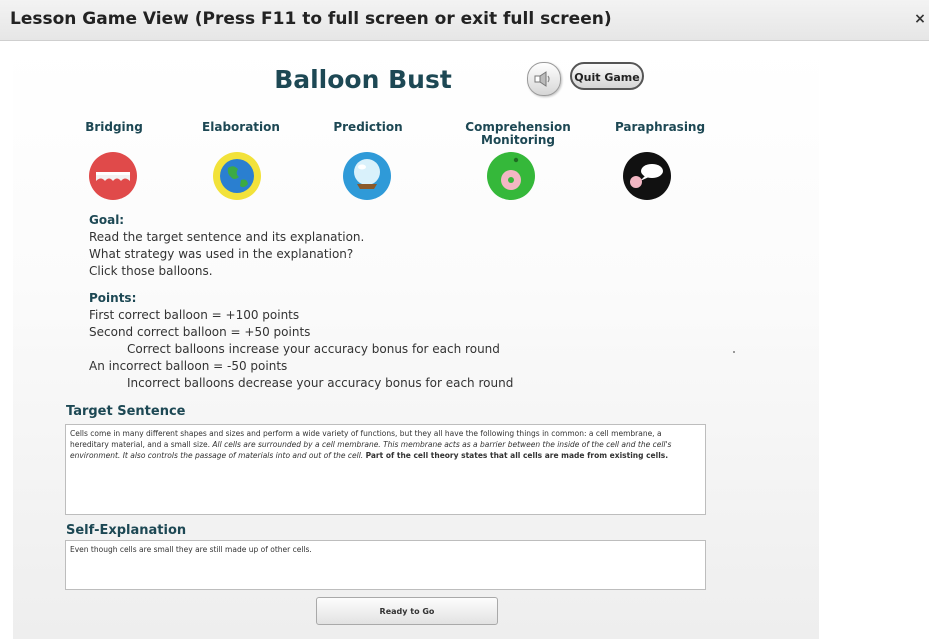  Describe the element at coordinates (407, 611) in the screenshot. I see `ready-to-go-button: Ready to Go` at that location.